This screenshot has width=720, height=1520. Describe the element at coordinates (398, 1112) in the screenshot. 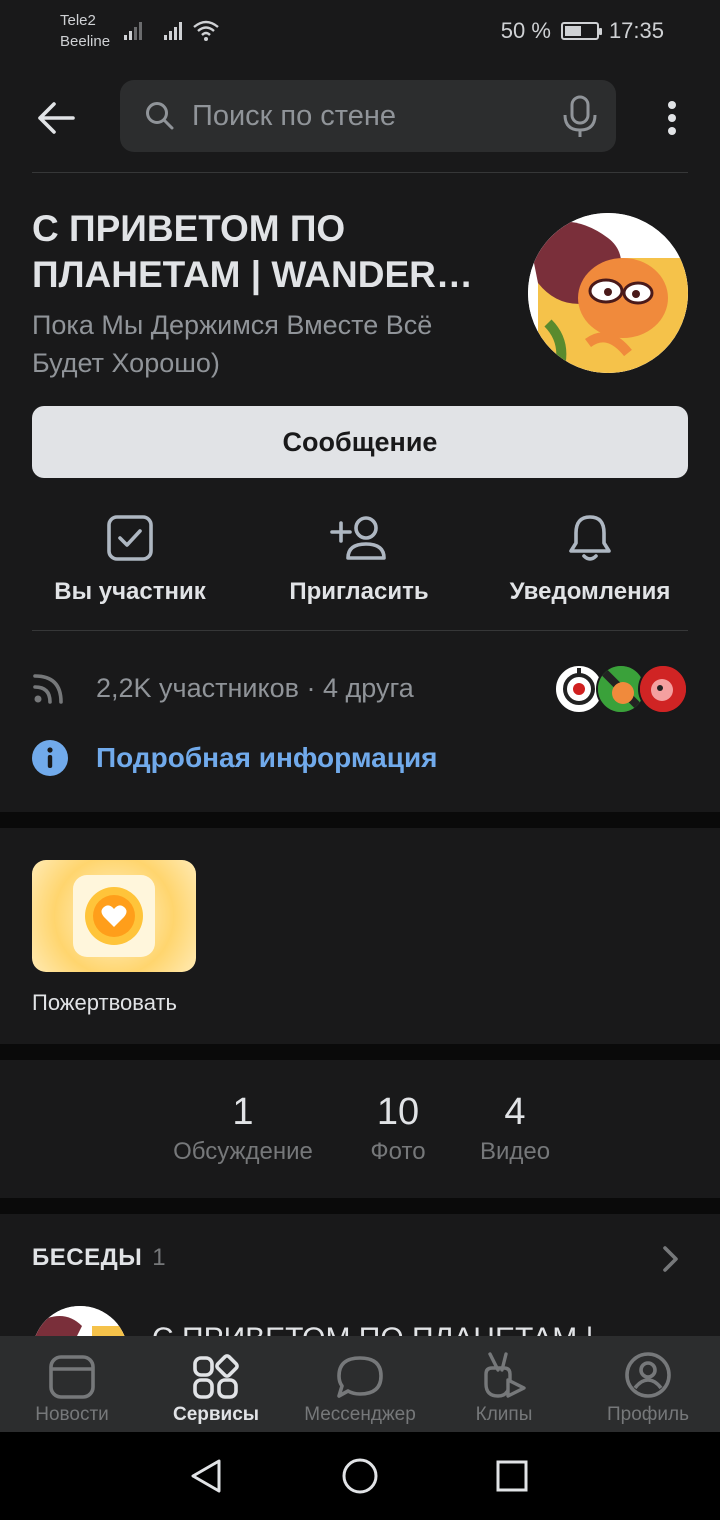

I see `counter-value: 10` at that location.